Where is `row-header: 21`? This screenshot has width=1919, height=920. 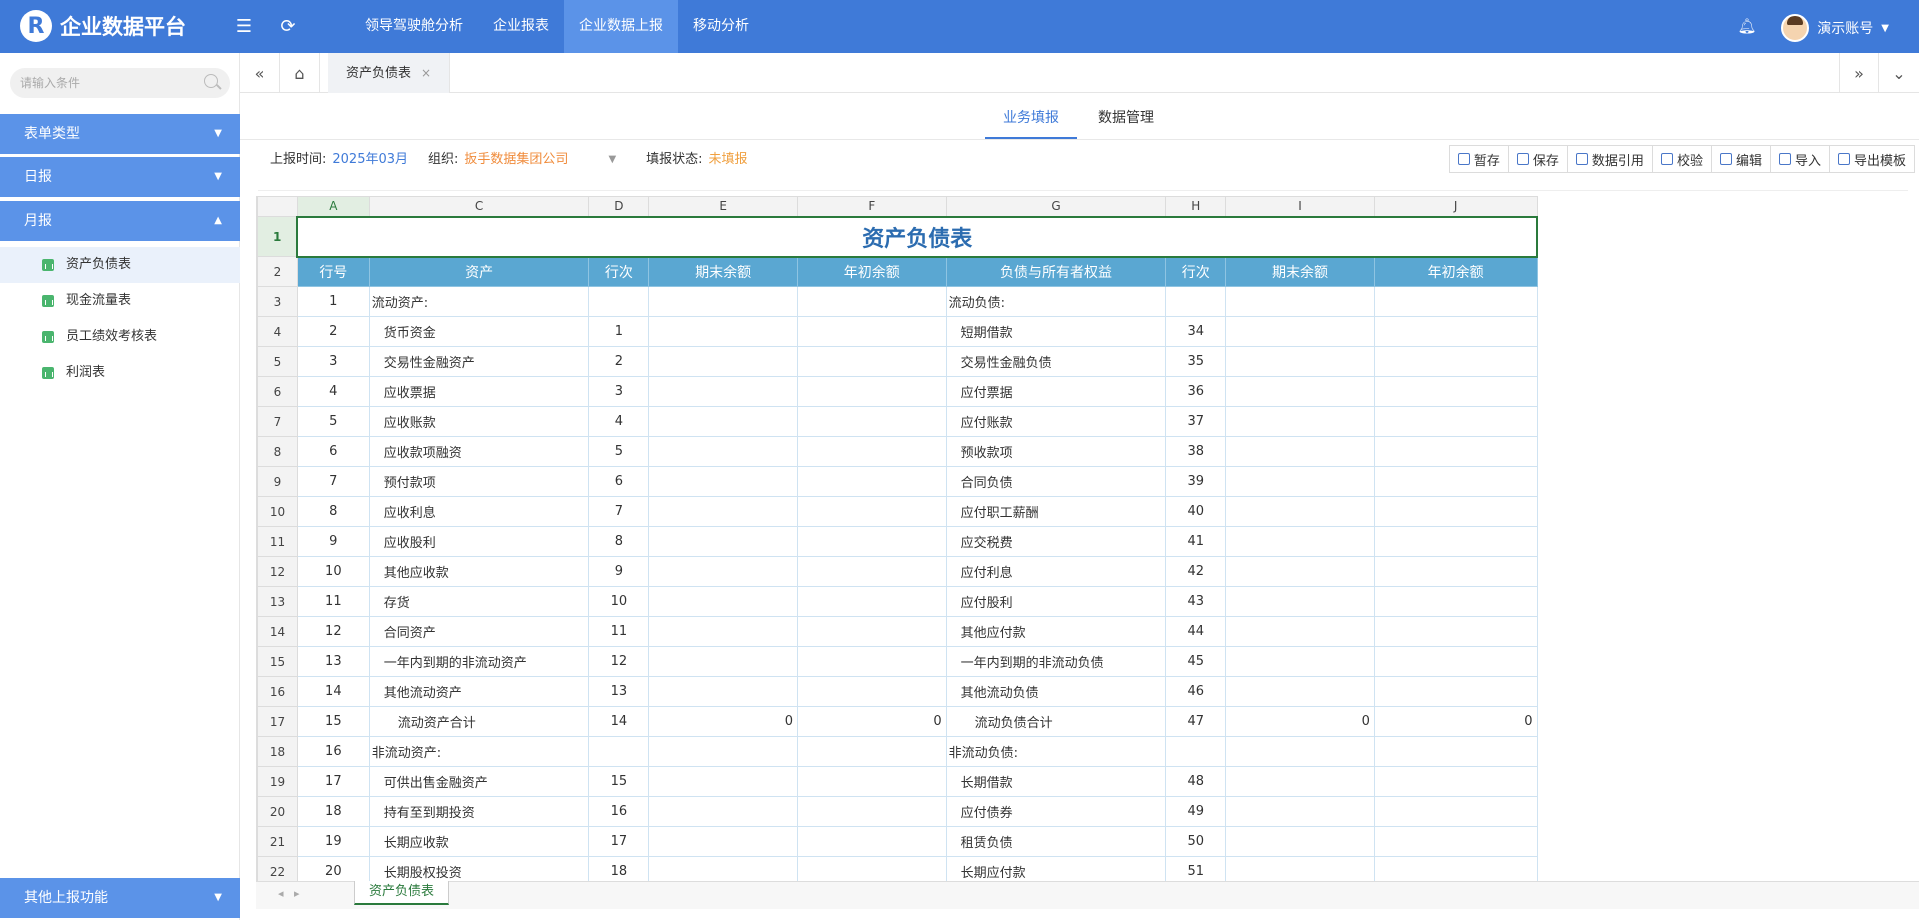 row-header: 21 is located at coordinates (277, 841).